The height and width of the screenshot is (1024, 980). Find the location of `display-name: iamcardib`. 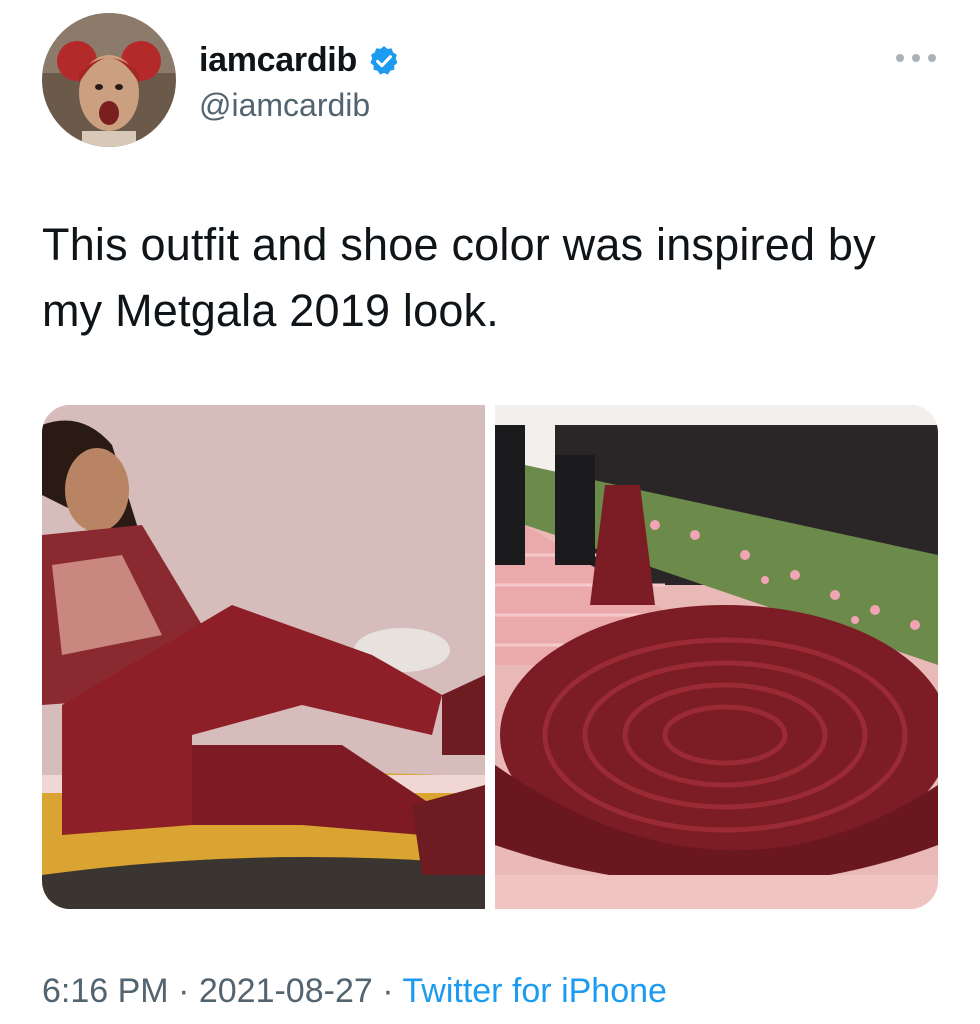

display-name: iamcardib is located at coordinates (300, 60).